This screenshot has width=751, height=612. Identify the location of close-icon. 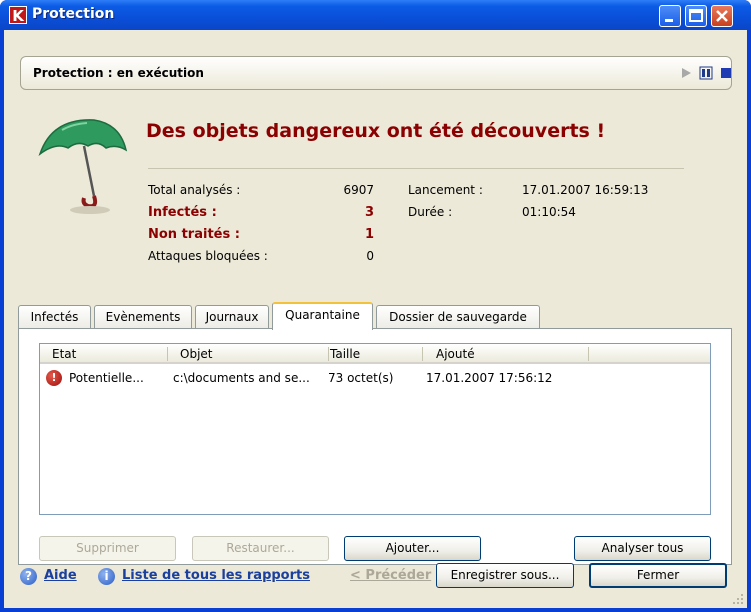
(722, 16).